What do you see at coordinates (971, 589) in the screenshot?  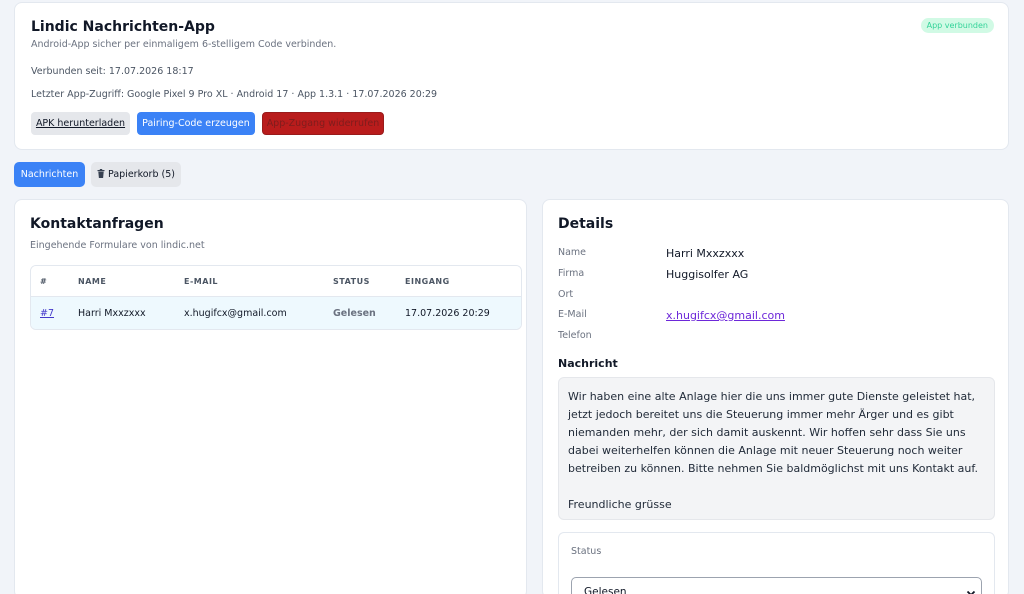 I see `chevron-down-icon` at bounding box center [971, 589].